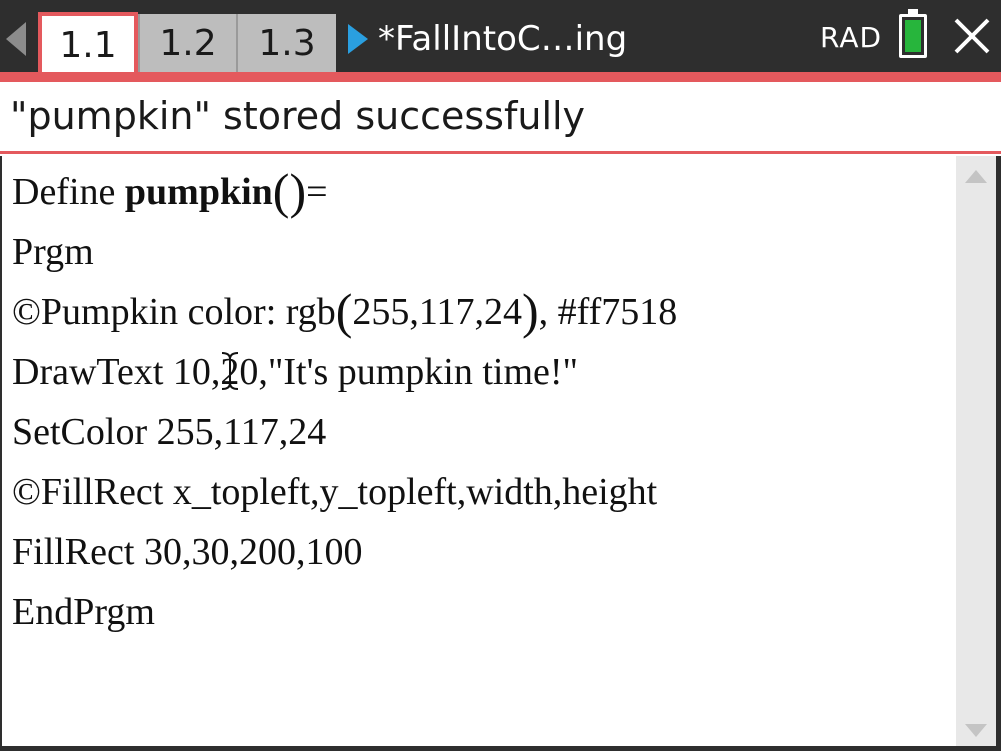 The width and height of the screenshot is (1001, 751). I want to click on program-name: pumpkin, so click(198, 192).